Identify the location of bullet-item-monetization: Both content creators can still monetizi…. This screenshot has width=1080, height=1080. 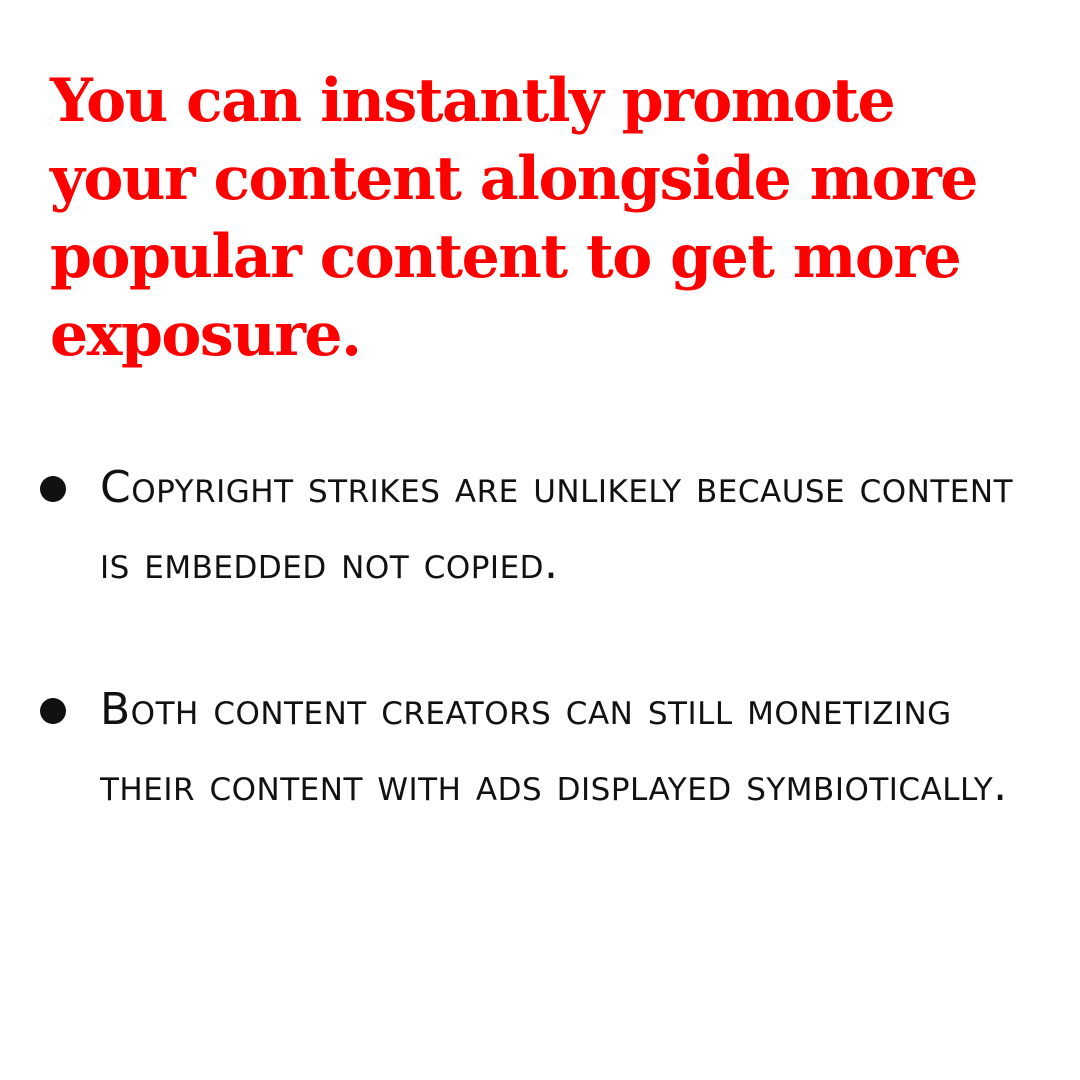
(540, 748).